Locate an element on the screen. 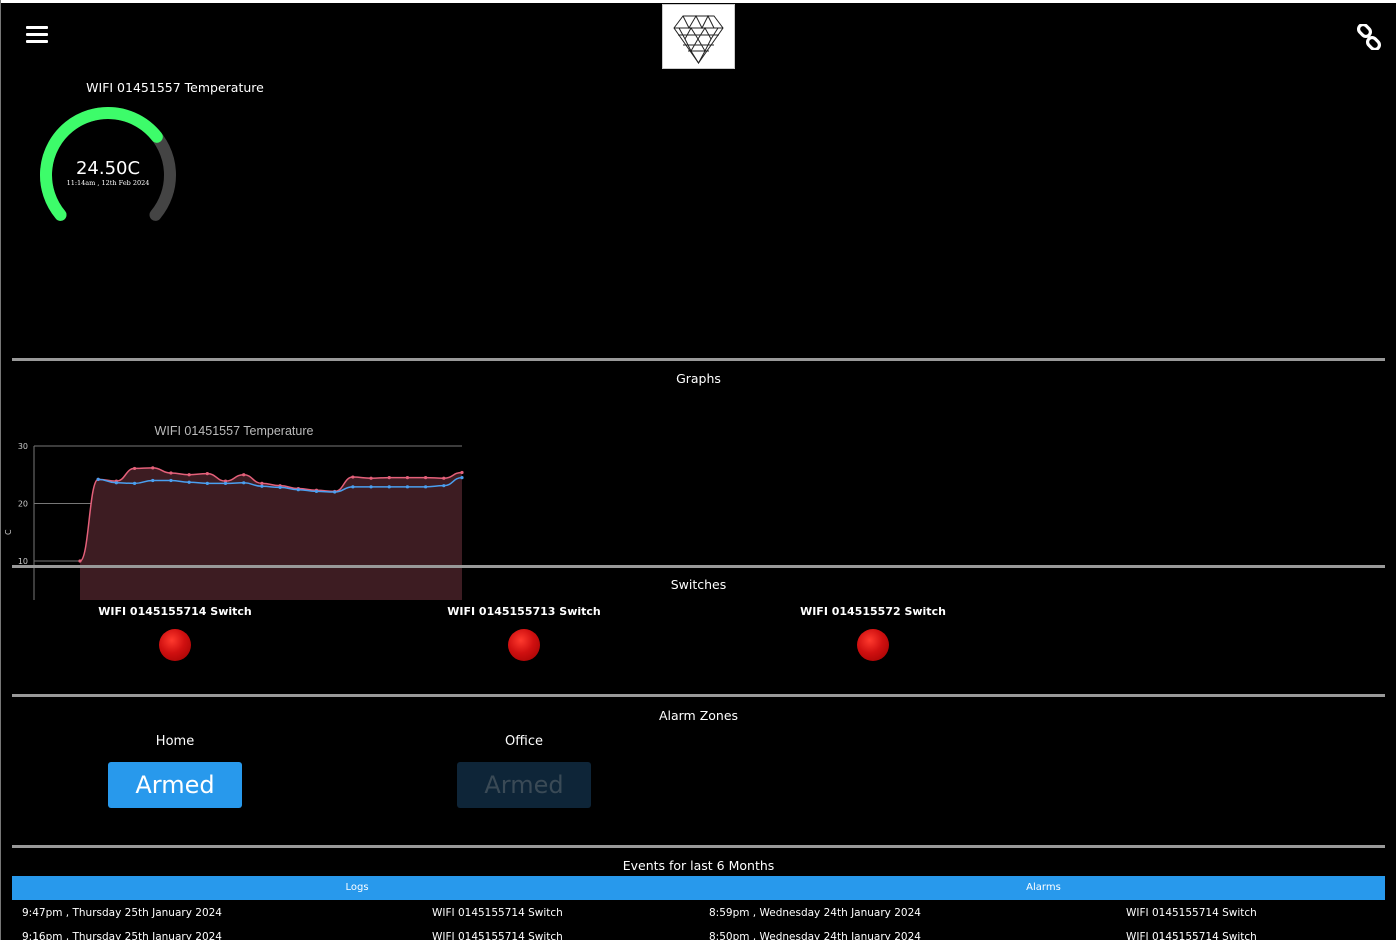  log-time: 9:16pm , Thursday 25th January 2024 is located at coordinates (122, 935).